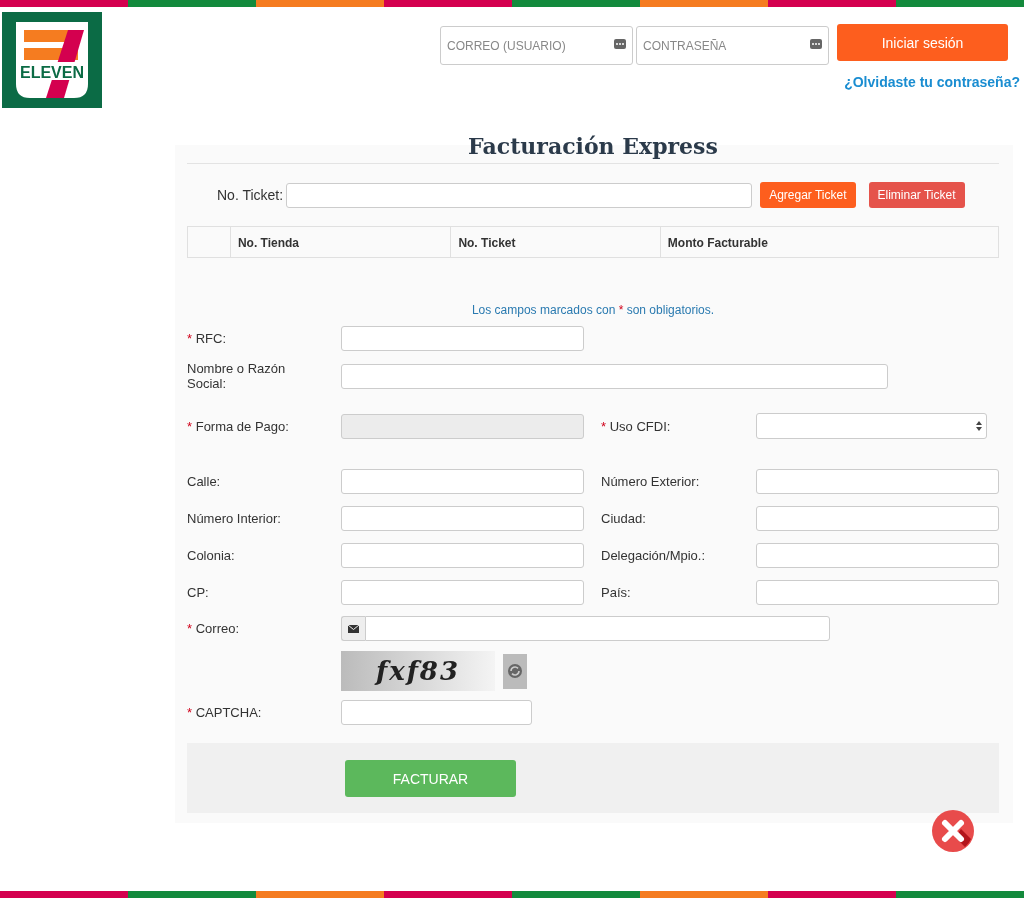 This screenshot has width=1024, height=898. Describe the element at coordinates (932, 82) in the screenshot. I see `forgot-password-link: ¿Olvidaste tu contraseña?` at that location.